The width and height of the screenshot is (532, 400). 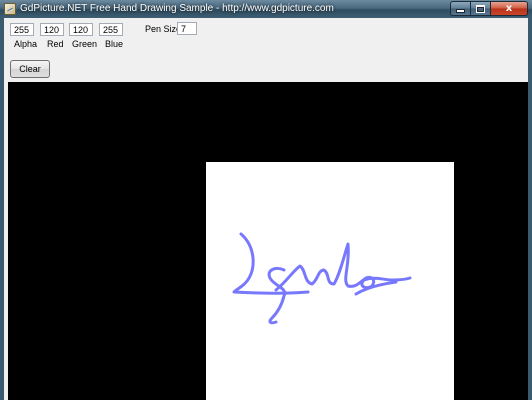 I want to click on alpha-input, so click(x=22, y=29).